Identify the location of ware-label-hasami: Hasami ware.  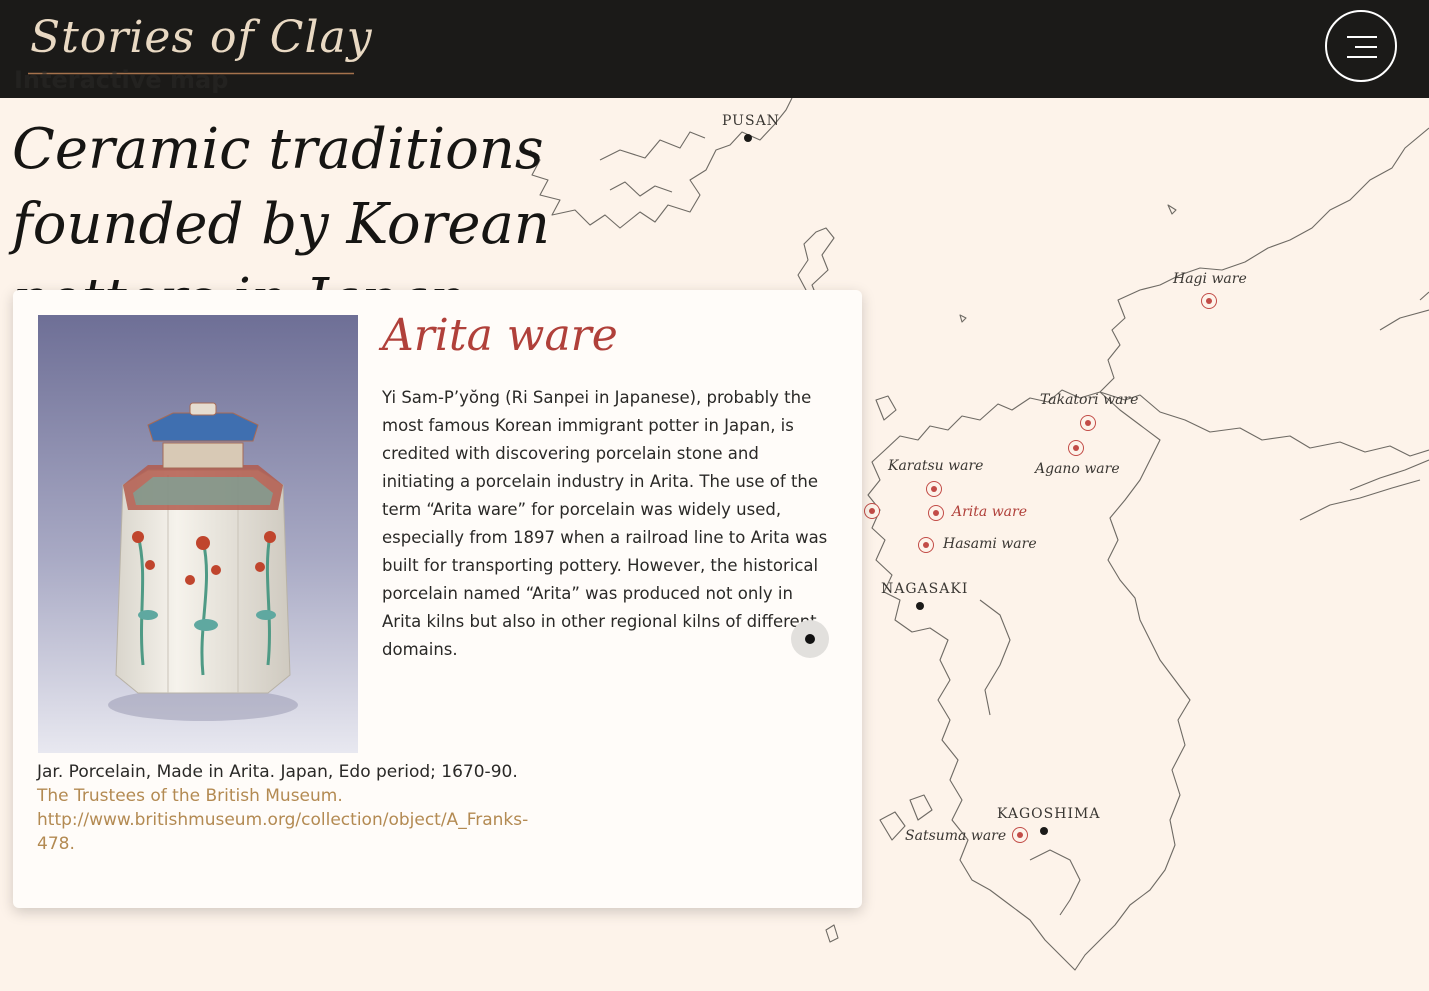
(990, 544).